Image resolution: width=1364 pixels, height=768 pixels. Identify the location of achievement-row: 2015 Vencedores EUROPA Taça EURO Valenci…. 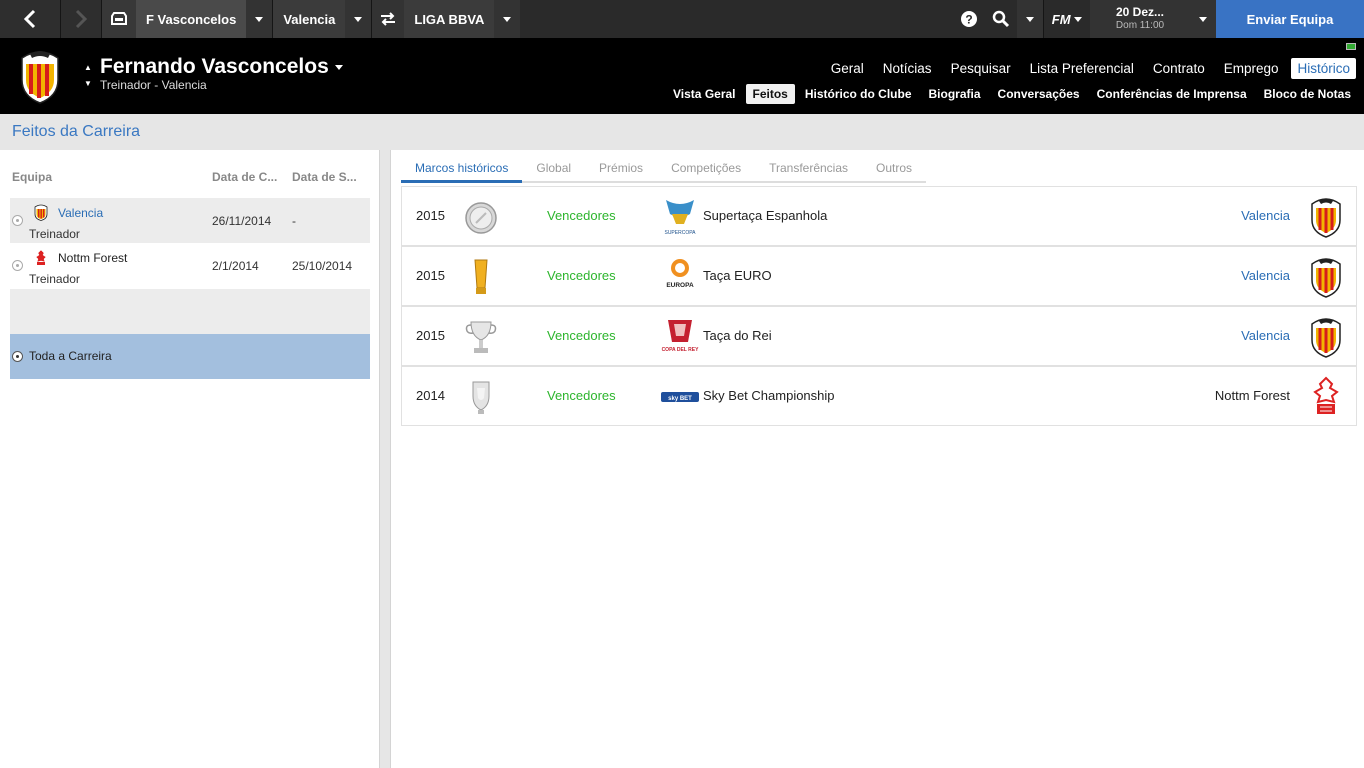
(879, 276).